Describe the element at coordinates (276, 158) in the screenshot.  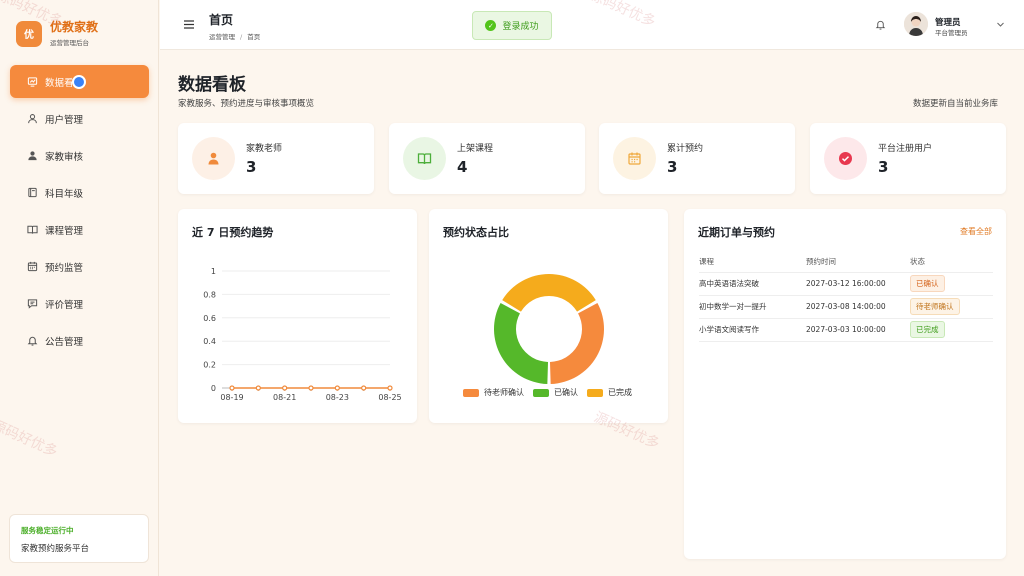
I see `stat-card-tutors: 家教老师 3` at that location.